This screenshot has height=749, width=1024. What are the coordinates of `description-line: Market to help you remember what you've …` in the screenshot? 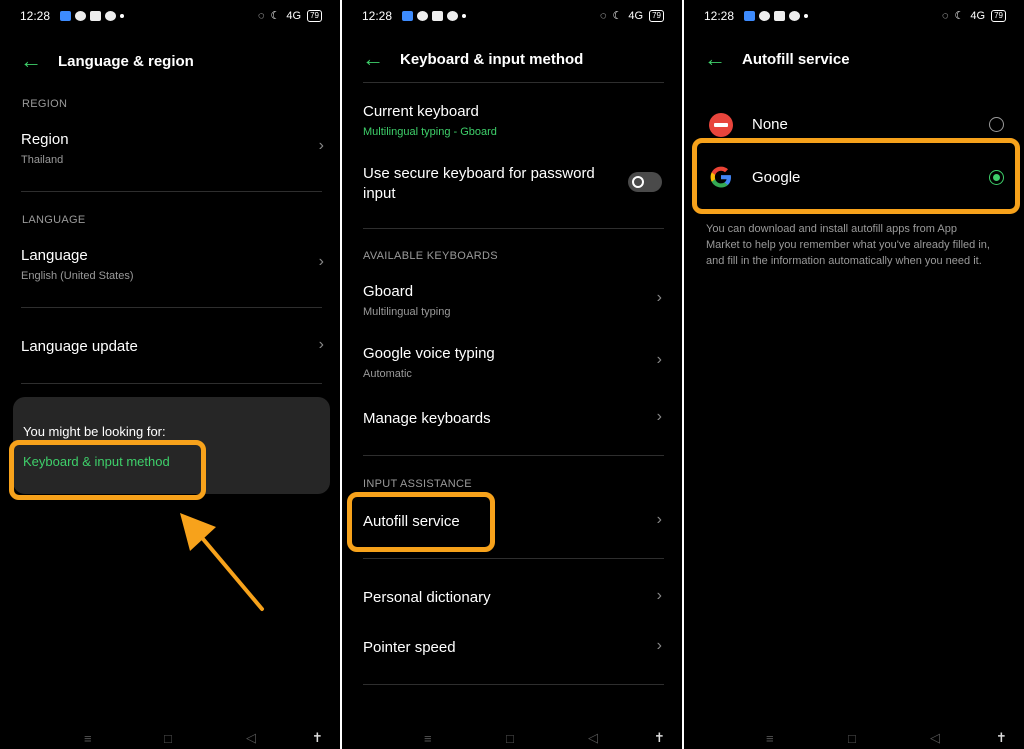 It's located at (848, 245).